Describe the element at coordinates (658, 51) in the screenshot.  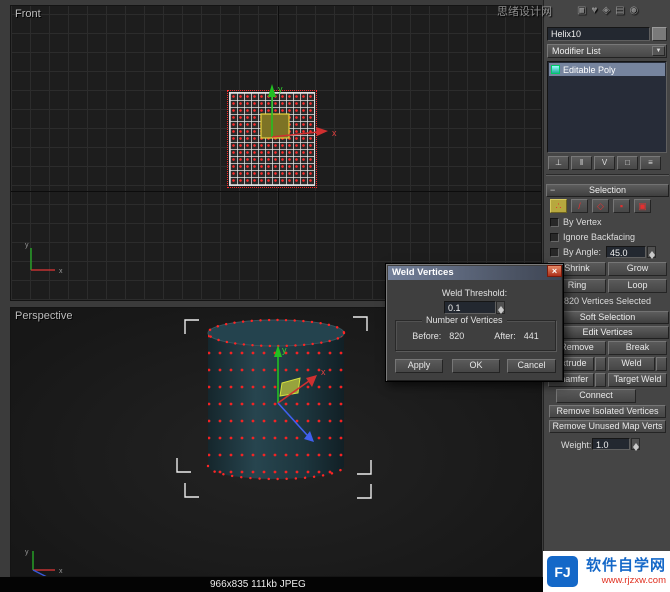
I see `chevron-down-icon: ▼` at that location.